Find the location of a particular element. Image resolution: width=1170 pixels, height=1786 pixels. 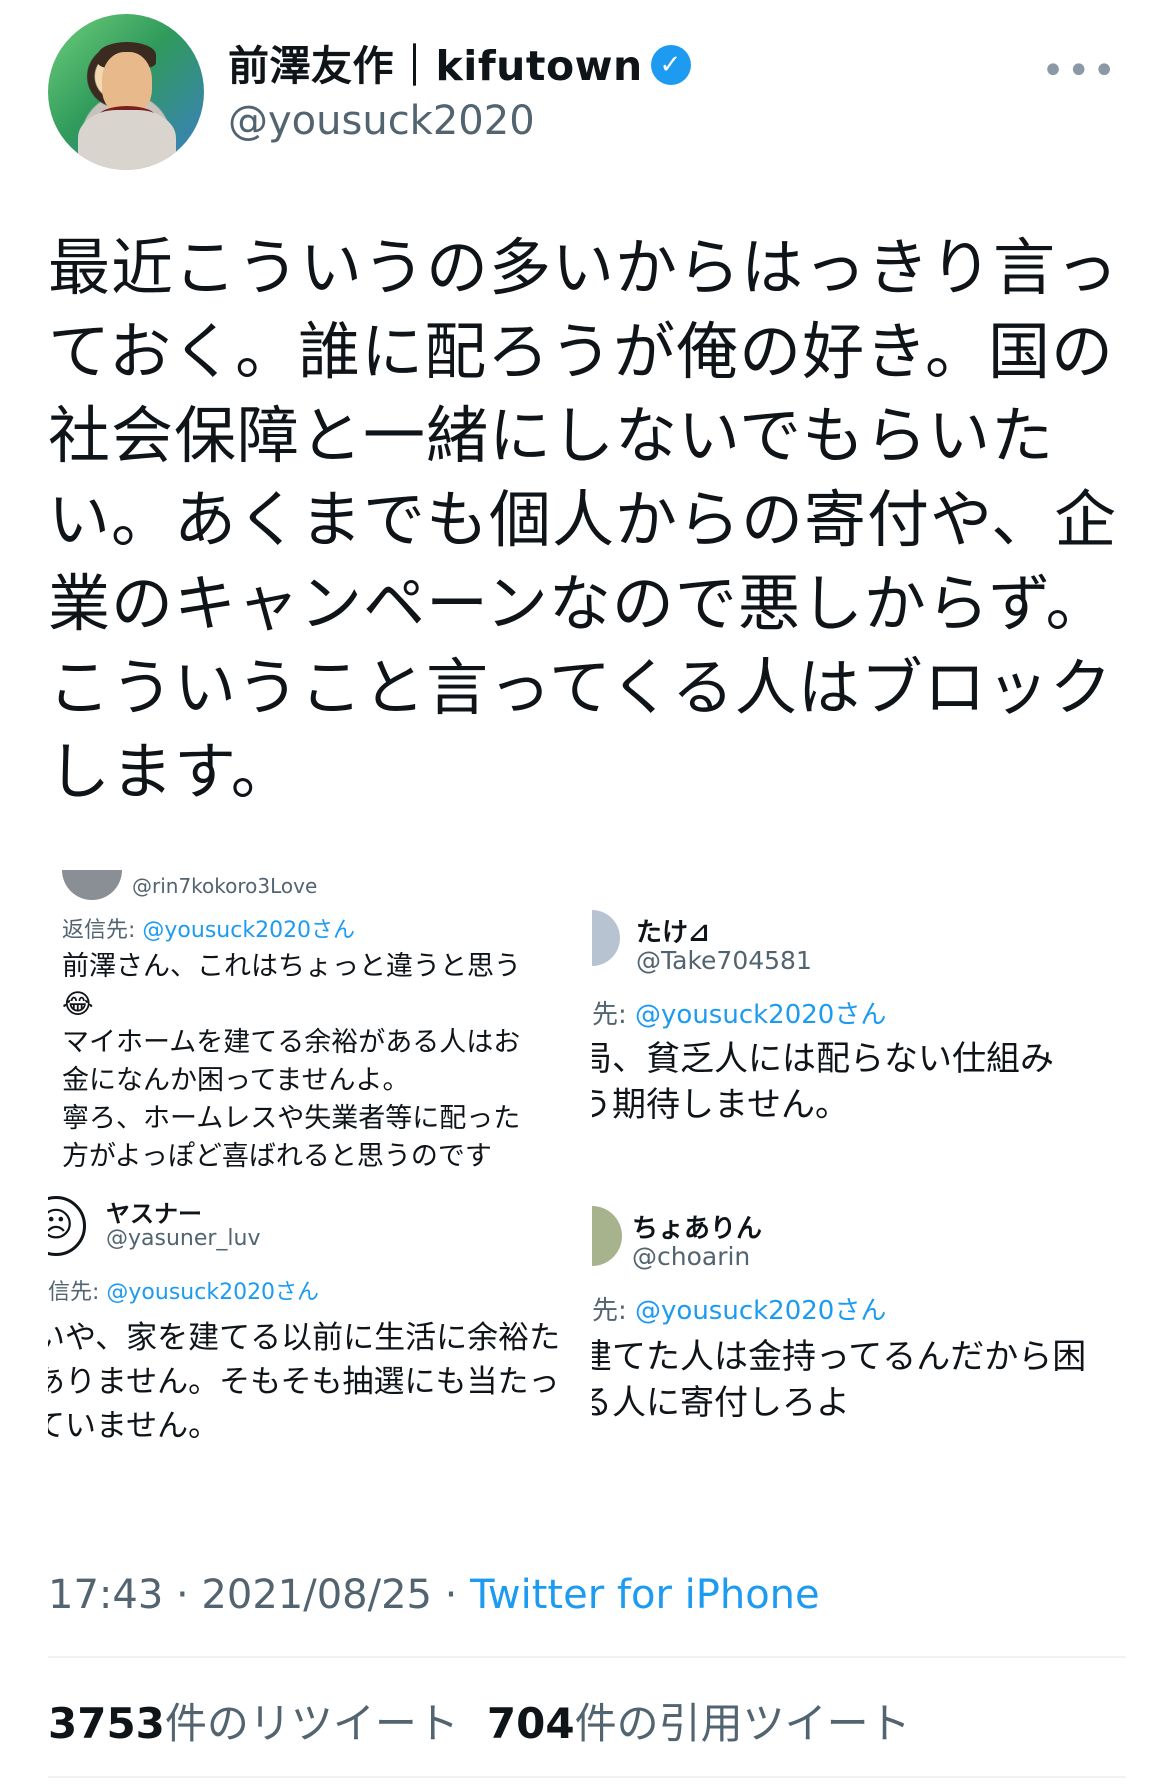

retweets-stat: 3753件のリツイート is located at coordinates (253, 1723).